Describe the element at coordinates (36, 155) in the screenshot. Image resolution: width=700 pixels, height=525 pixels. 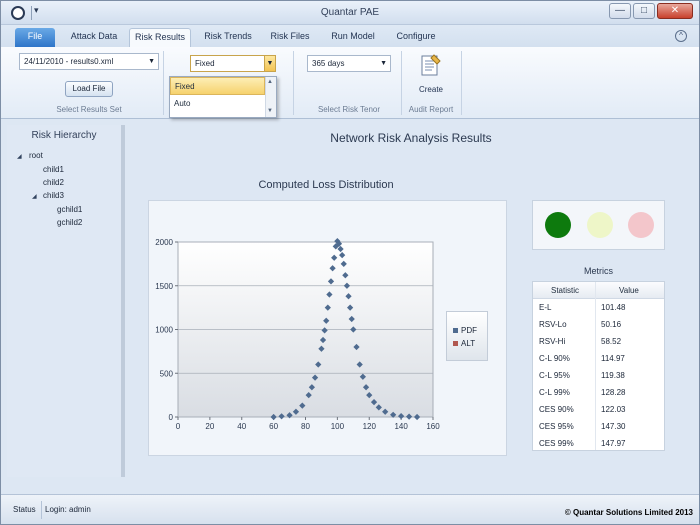
I see `tree-node-root: root` at that location.